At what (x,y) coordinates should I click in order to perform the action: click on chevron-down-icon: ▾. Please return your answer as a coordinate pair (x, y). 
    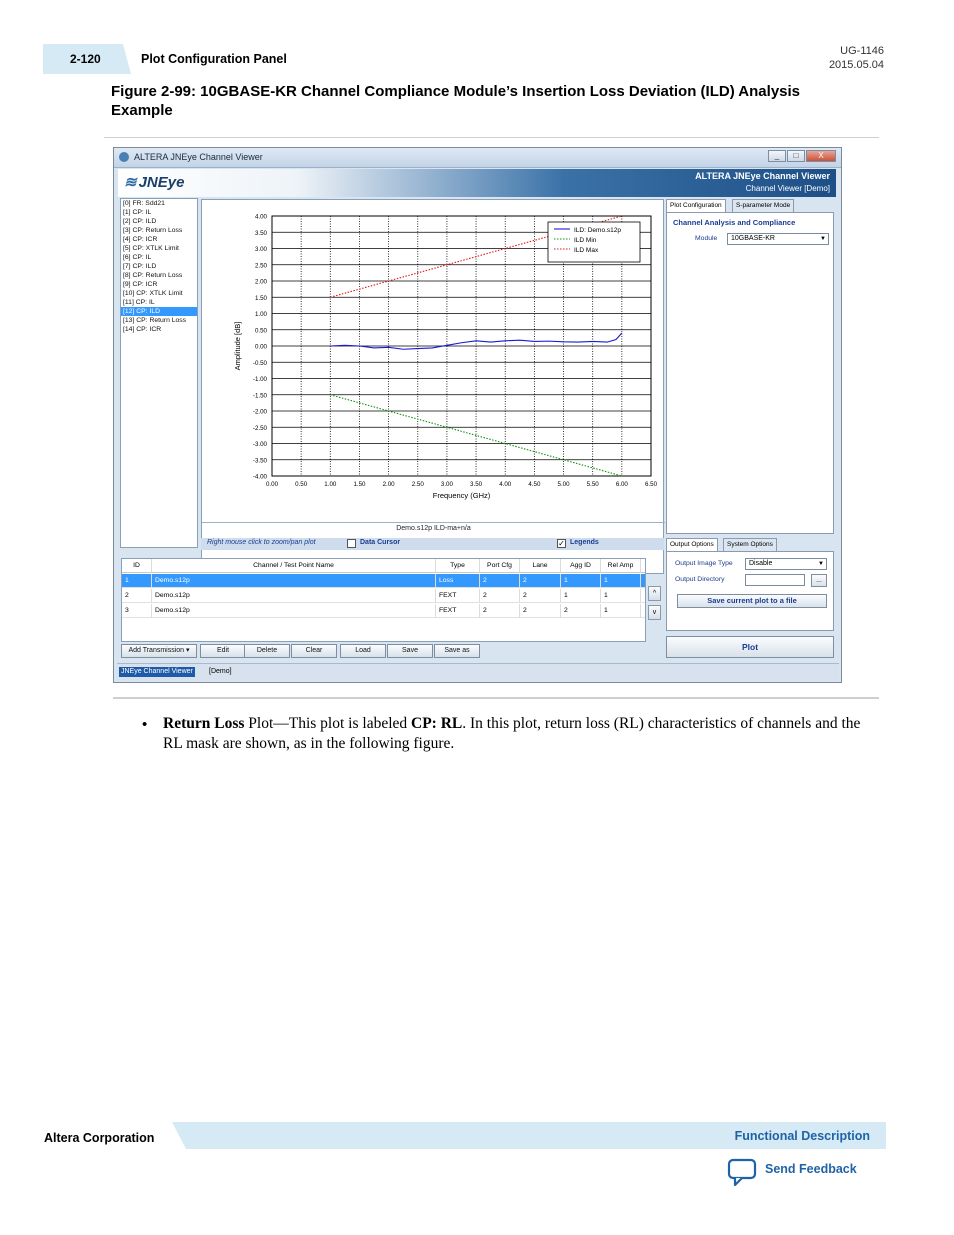
    Looking at the image, I should click on (188, 650).